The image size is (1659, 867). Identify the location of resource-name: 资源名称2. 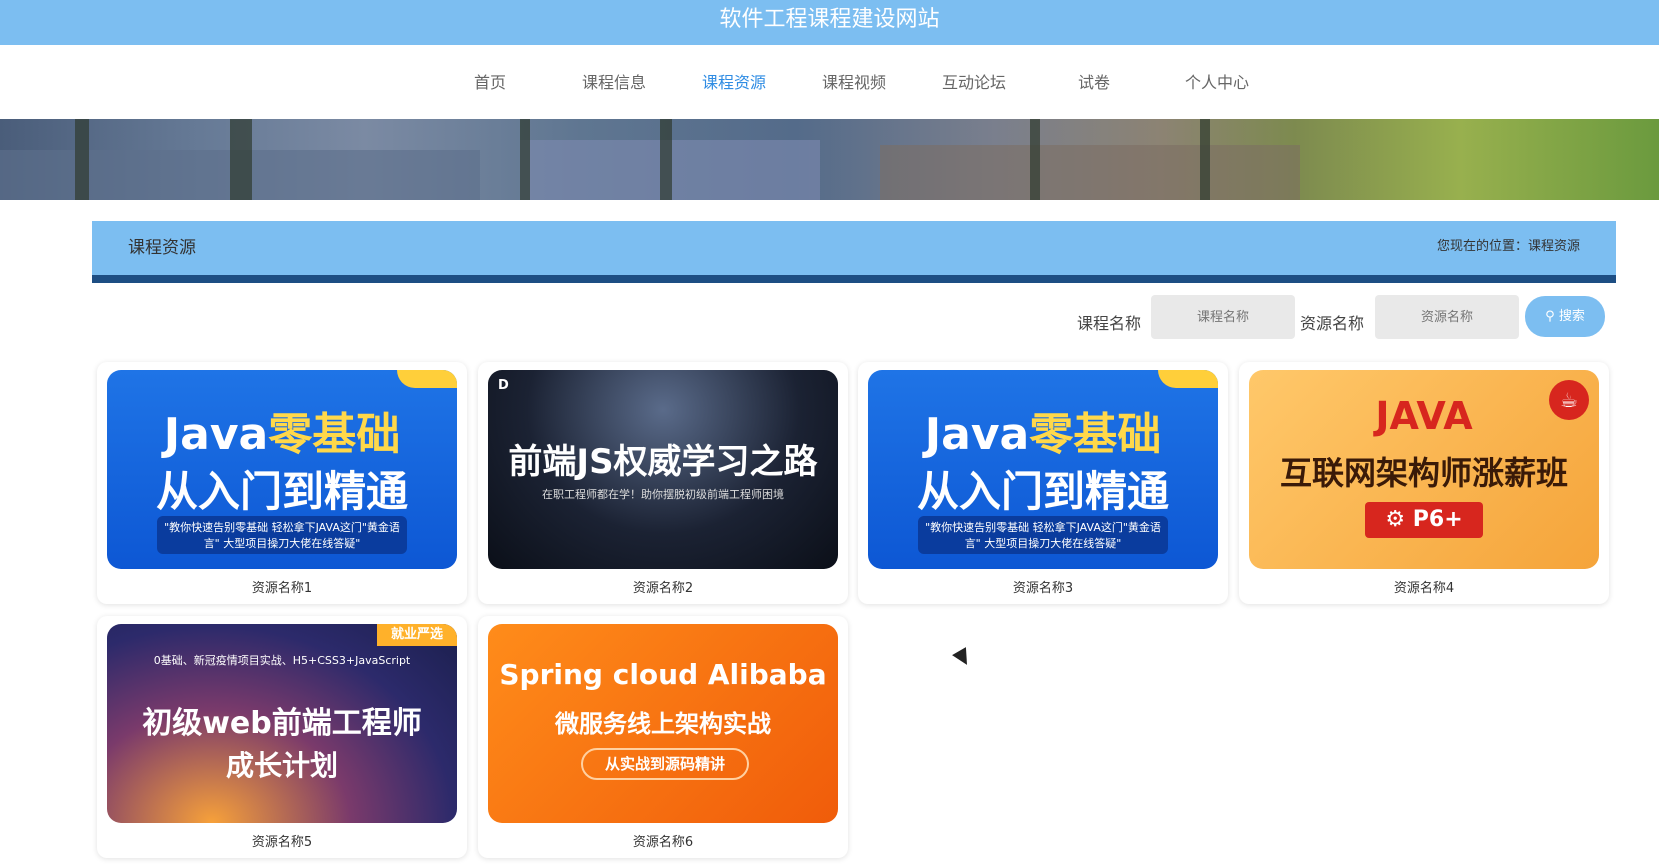
(663, 588).